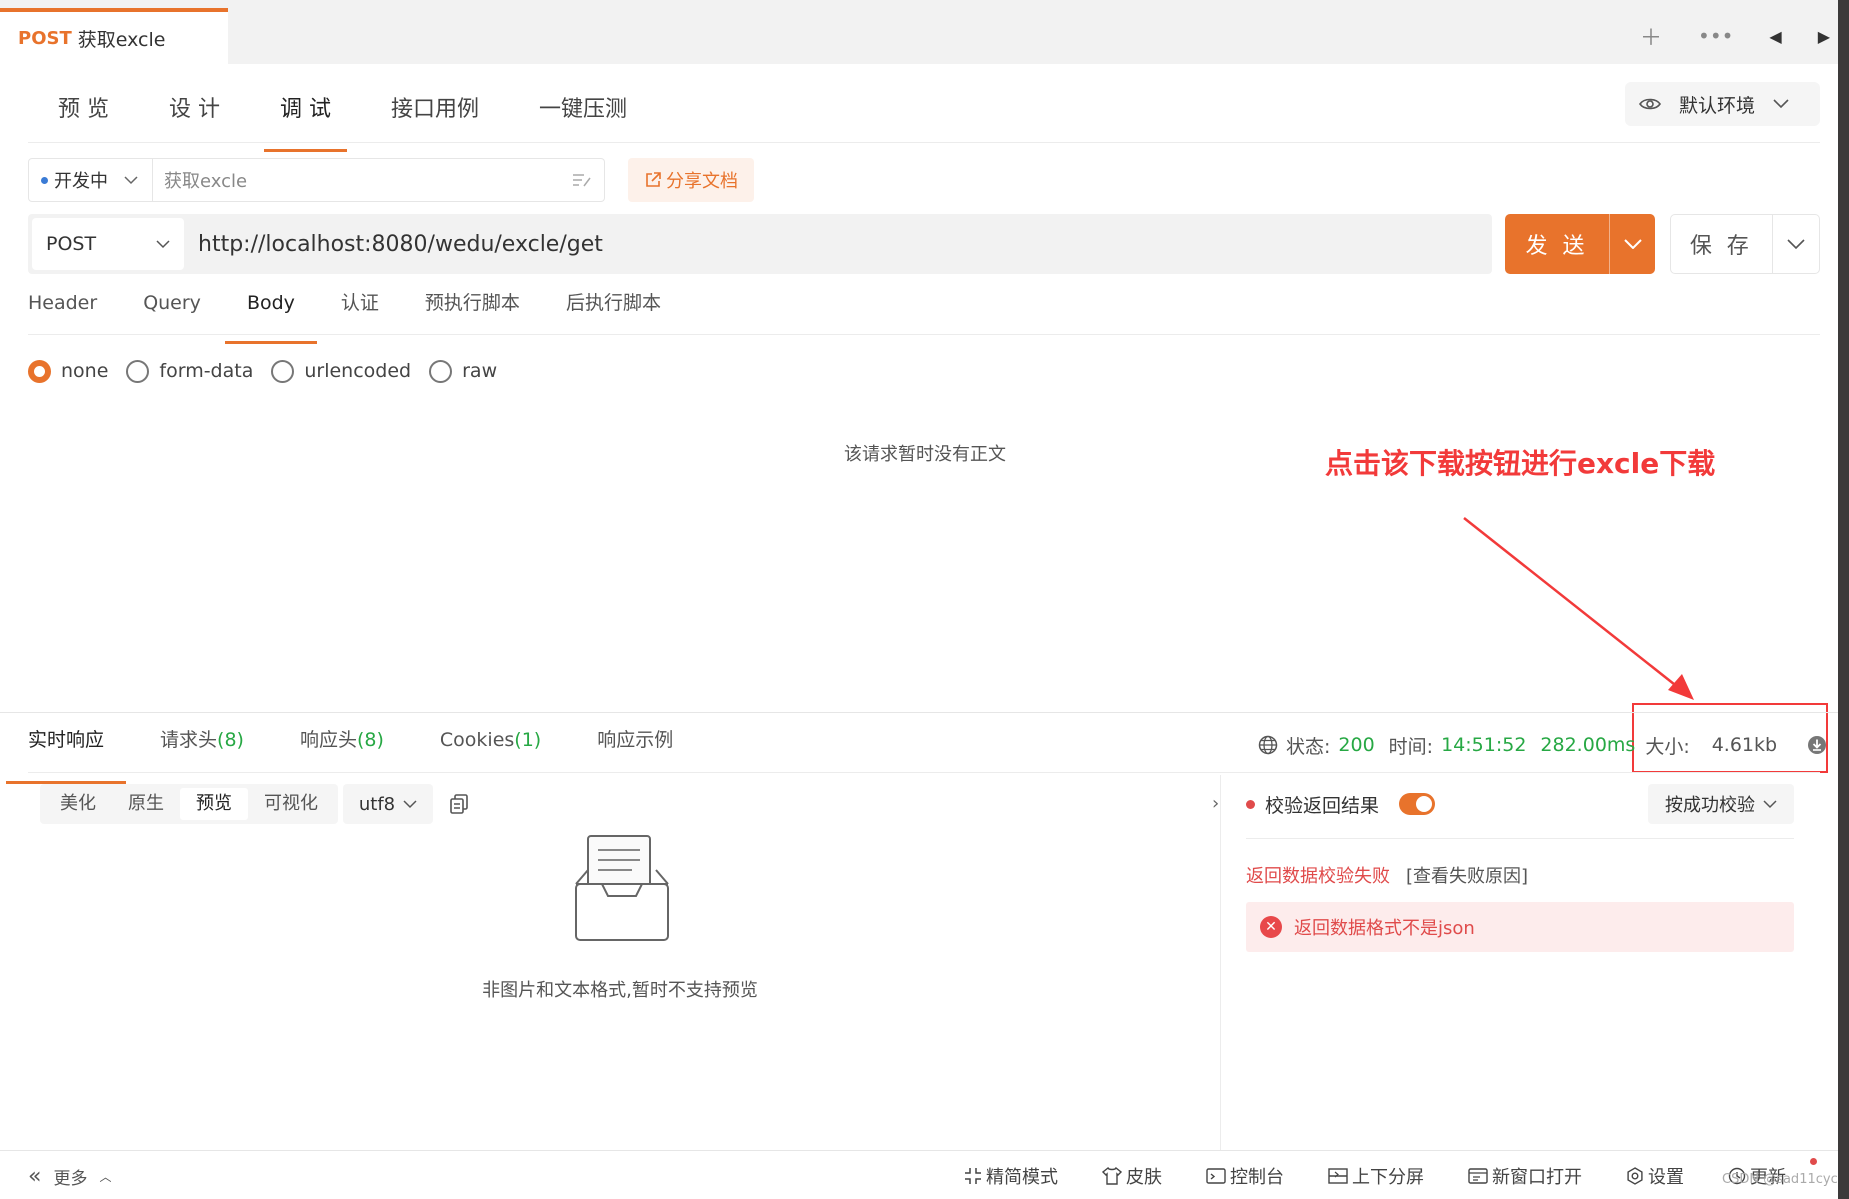  I want to click on compact-mode-button: 精简模式, so click(1011, 1176).